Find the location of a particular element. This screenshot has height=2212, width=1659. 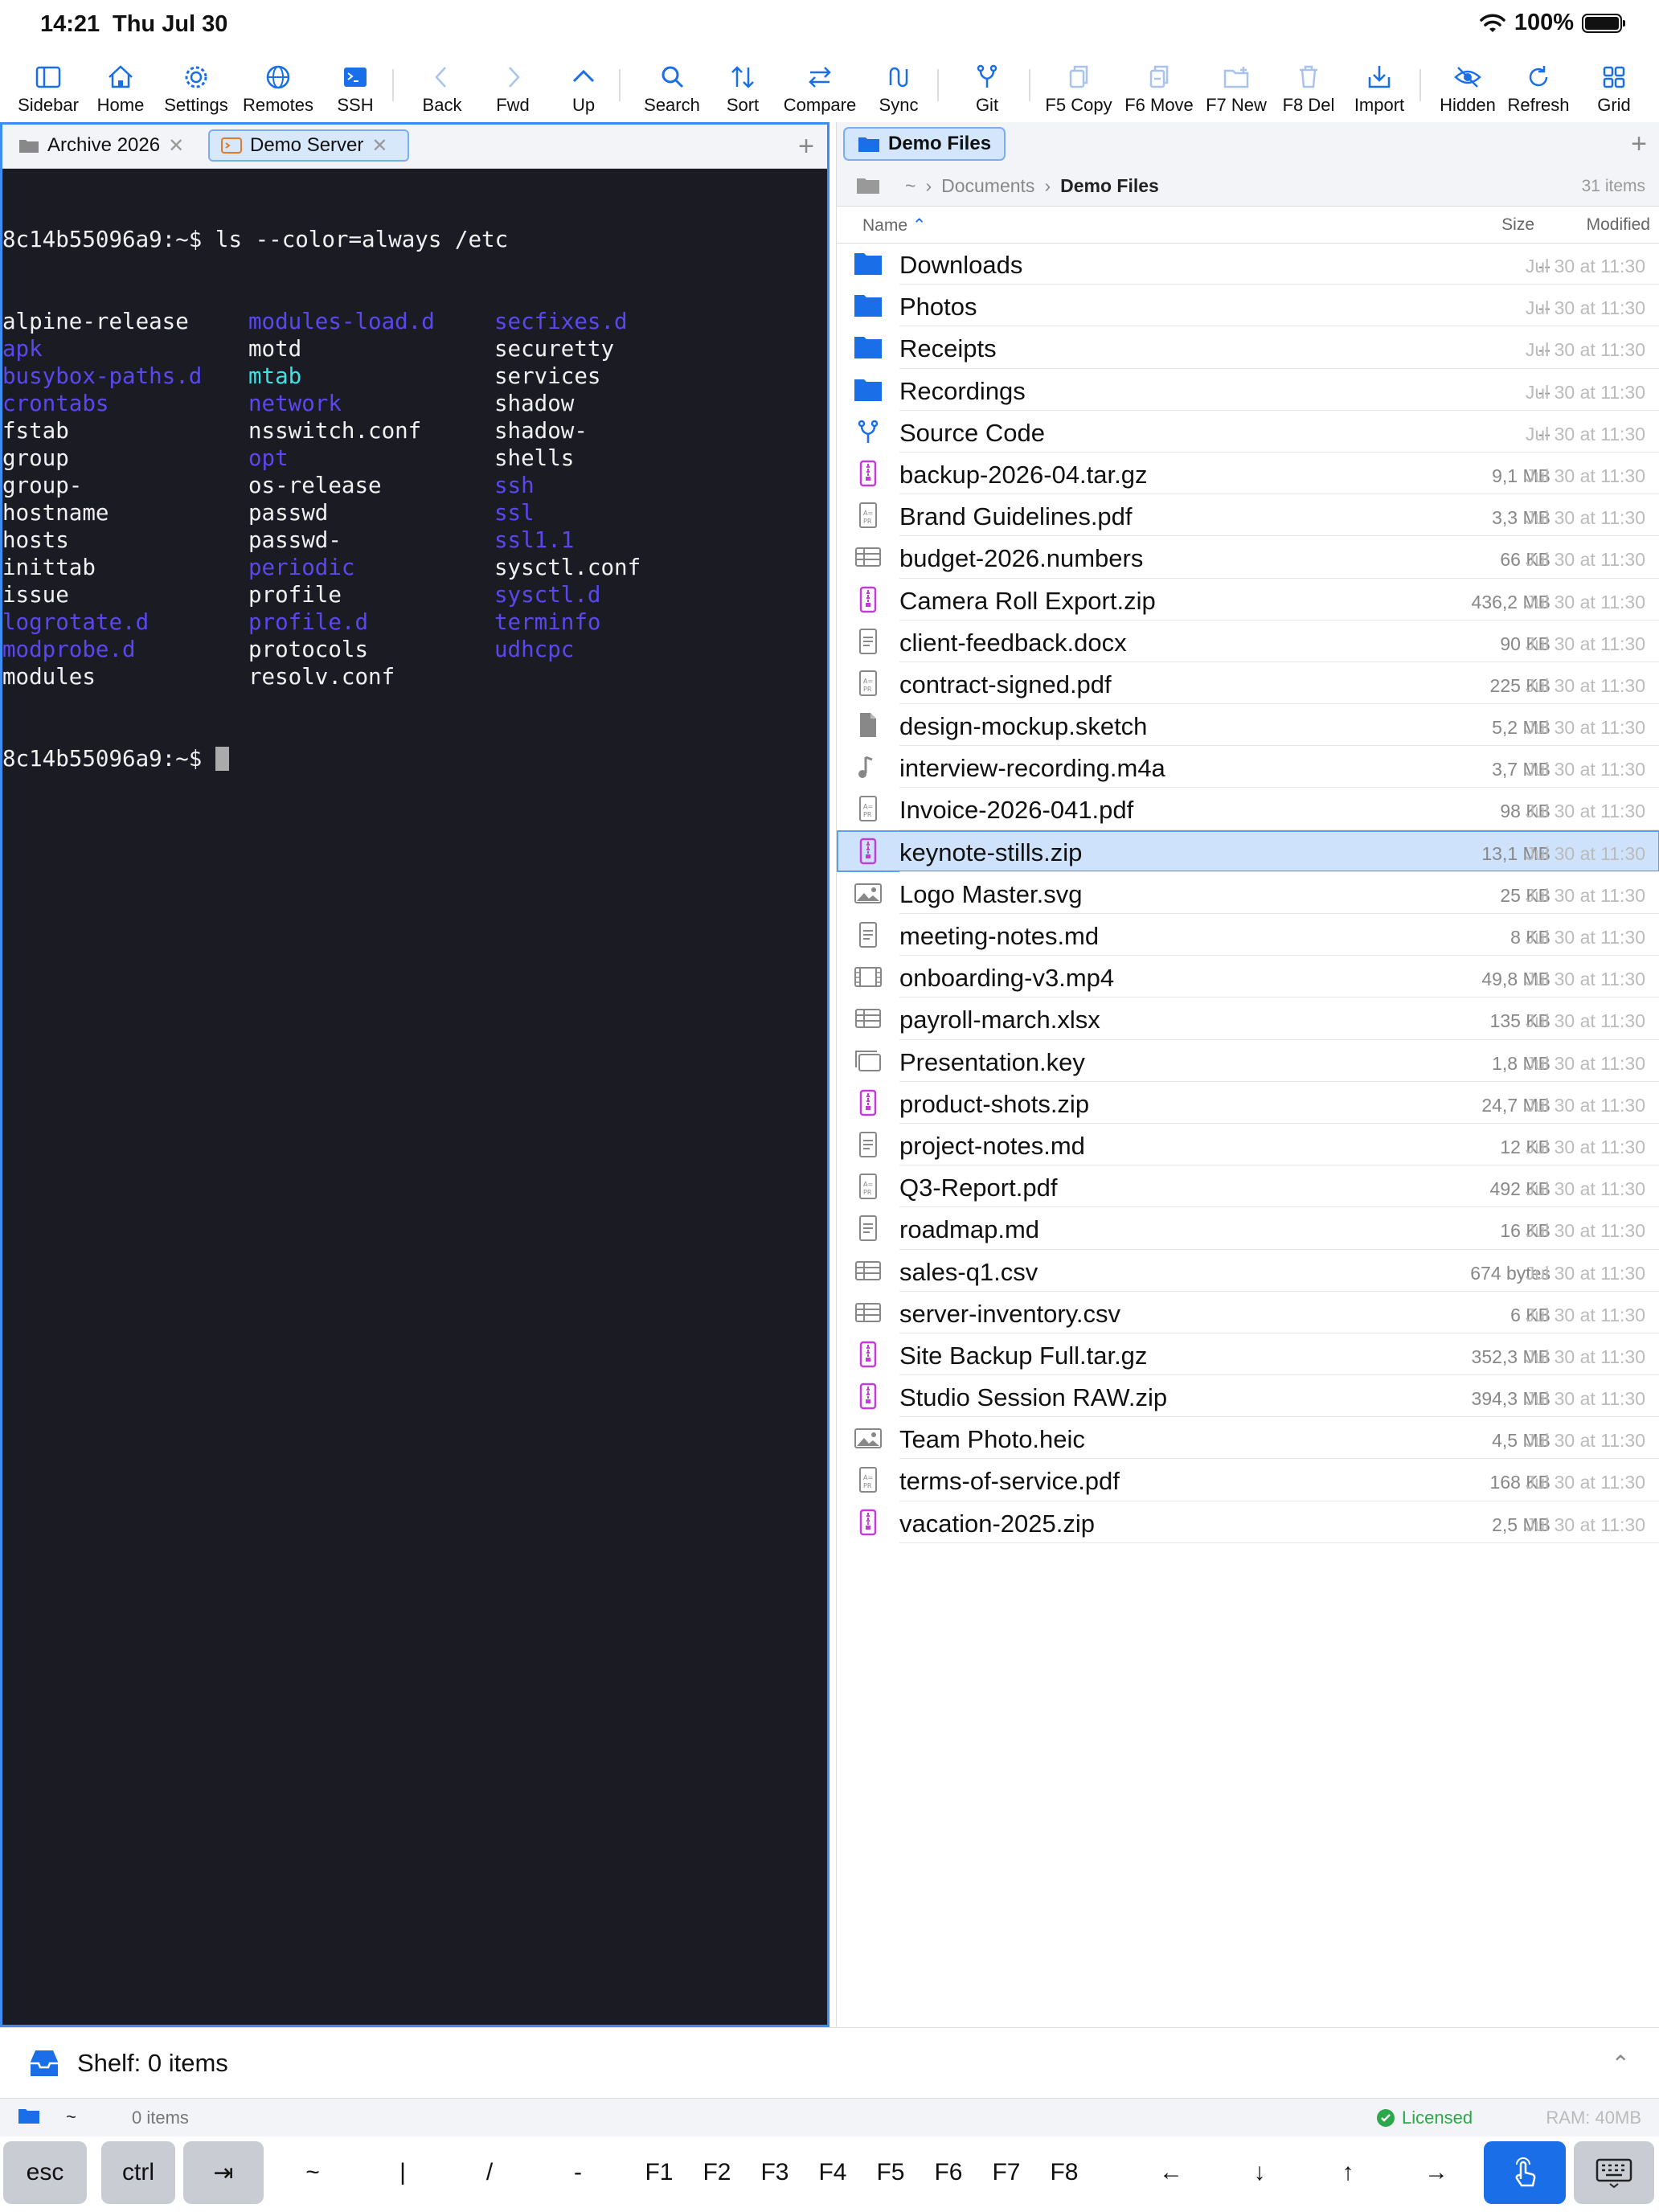

column-modified: Modified is located at coordinates (1618, 225).